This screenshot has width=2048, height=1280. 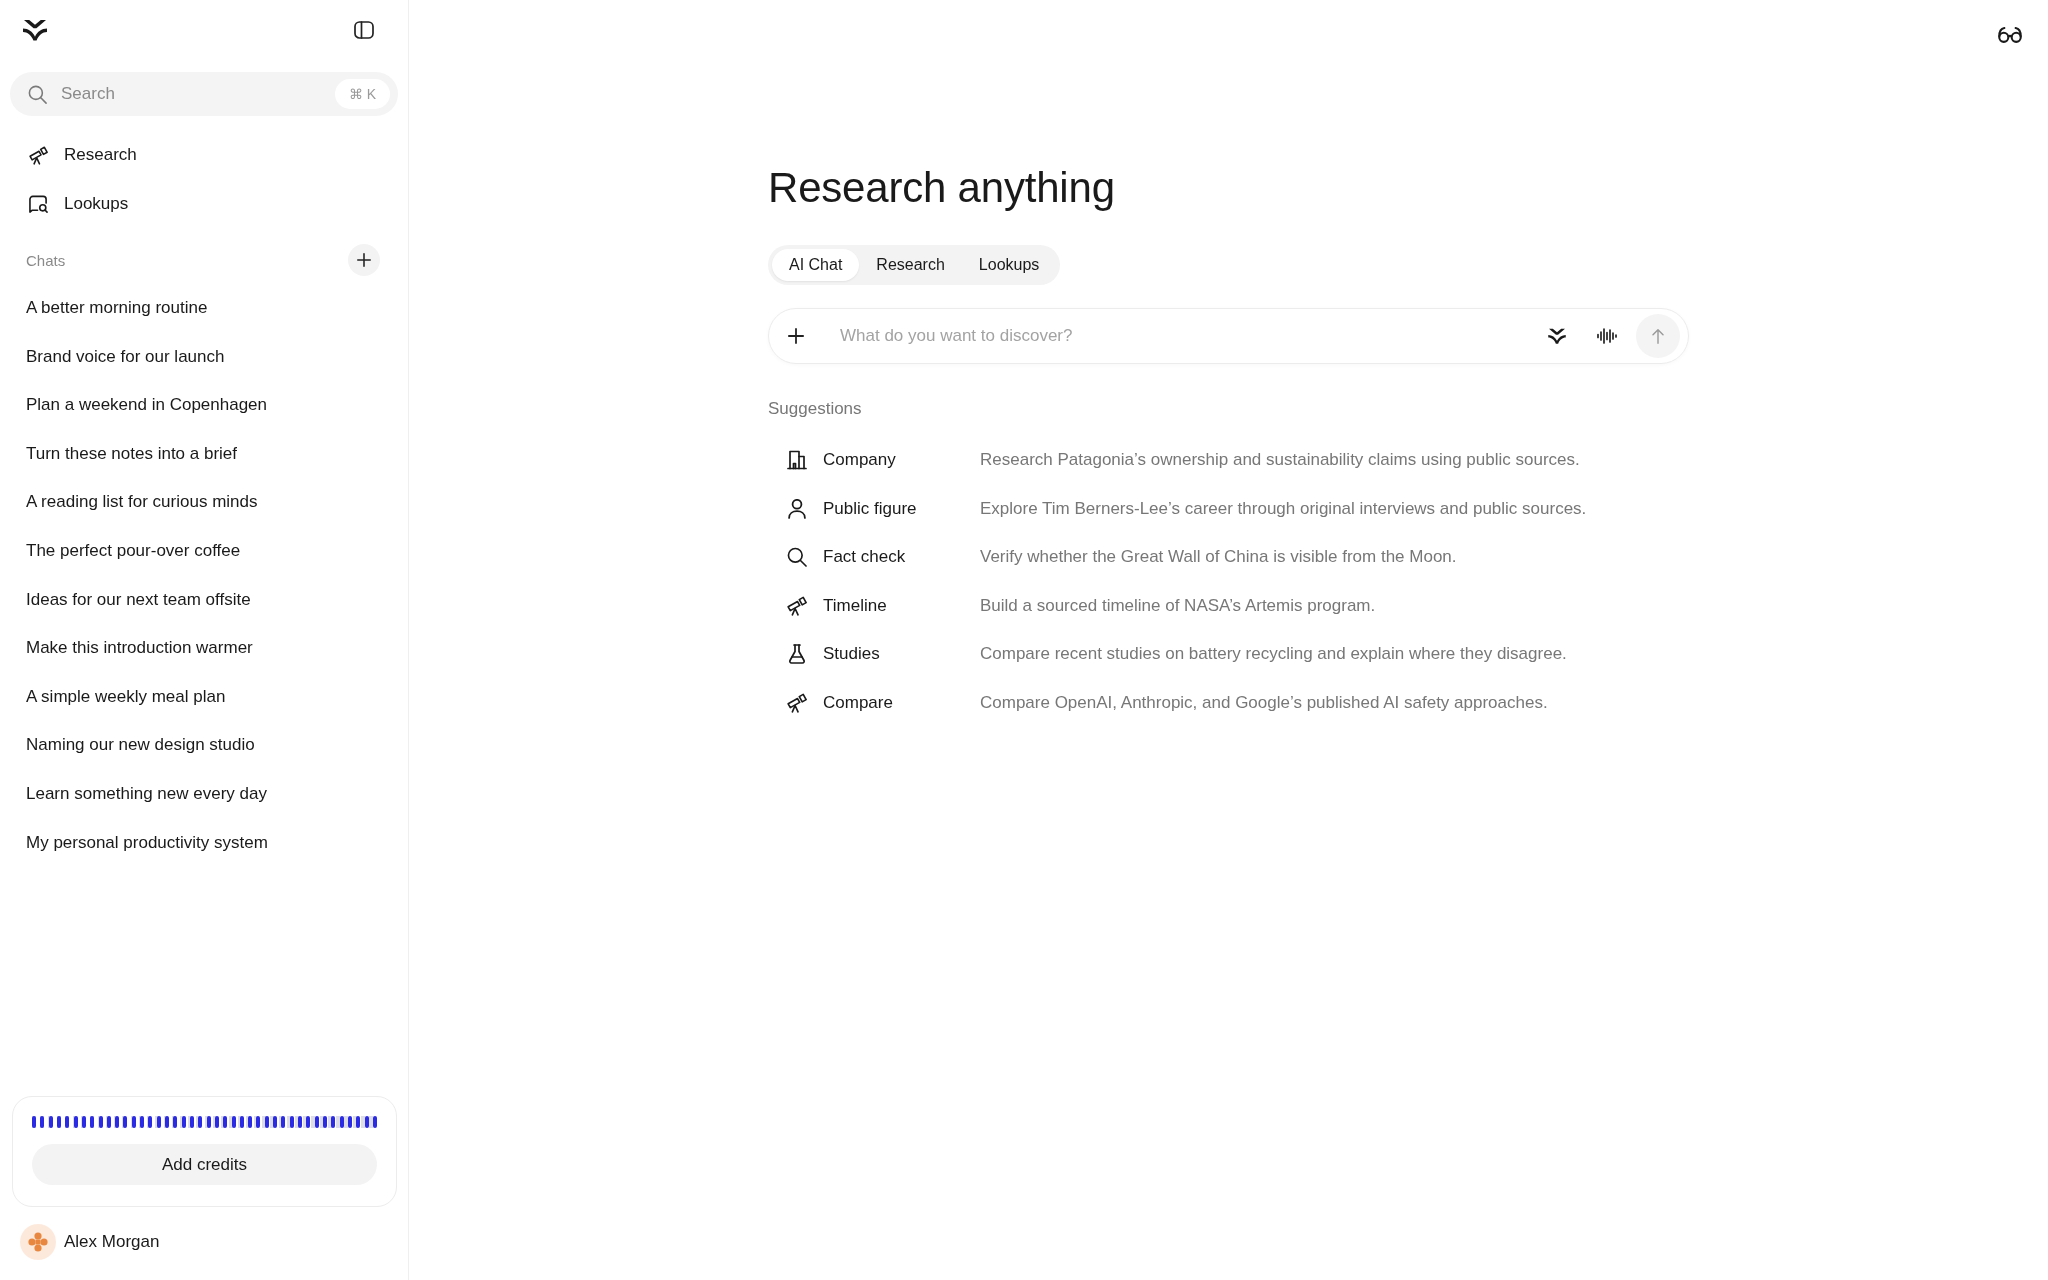 What do you see at coordinates (126, 696) in the screenshot?
I see `chat-item: A simple weekly meal plan` at bounding box center [126, 696].